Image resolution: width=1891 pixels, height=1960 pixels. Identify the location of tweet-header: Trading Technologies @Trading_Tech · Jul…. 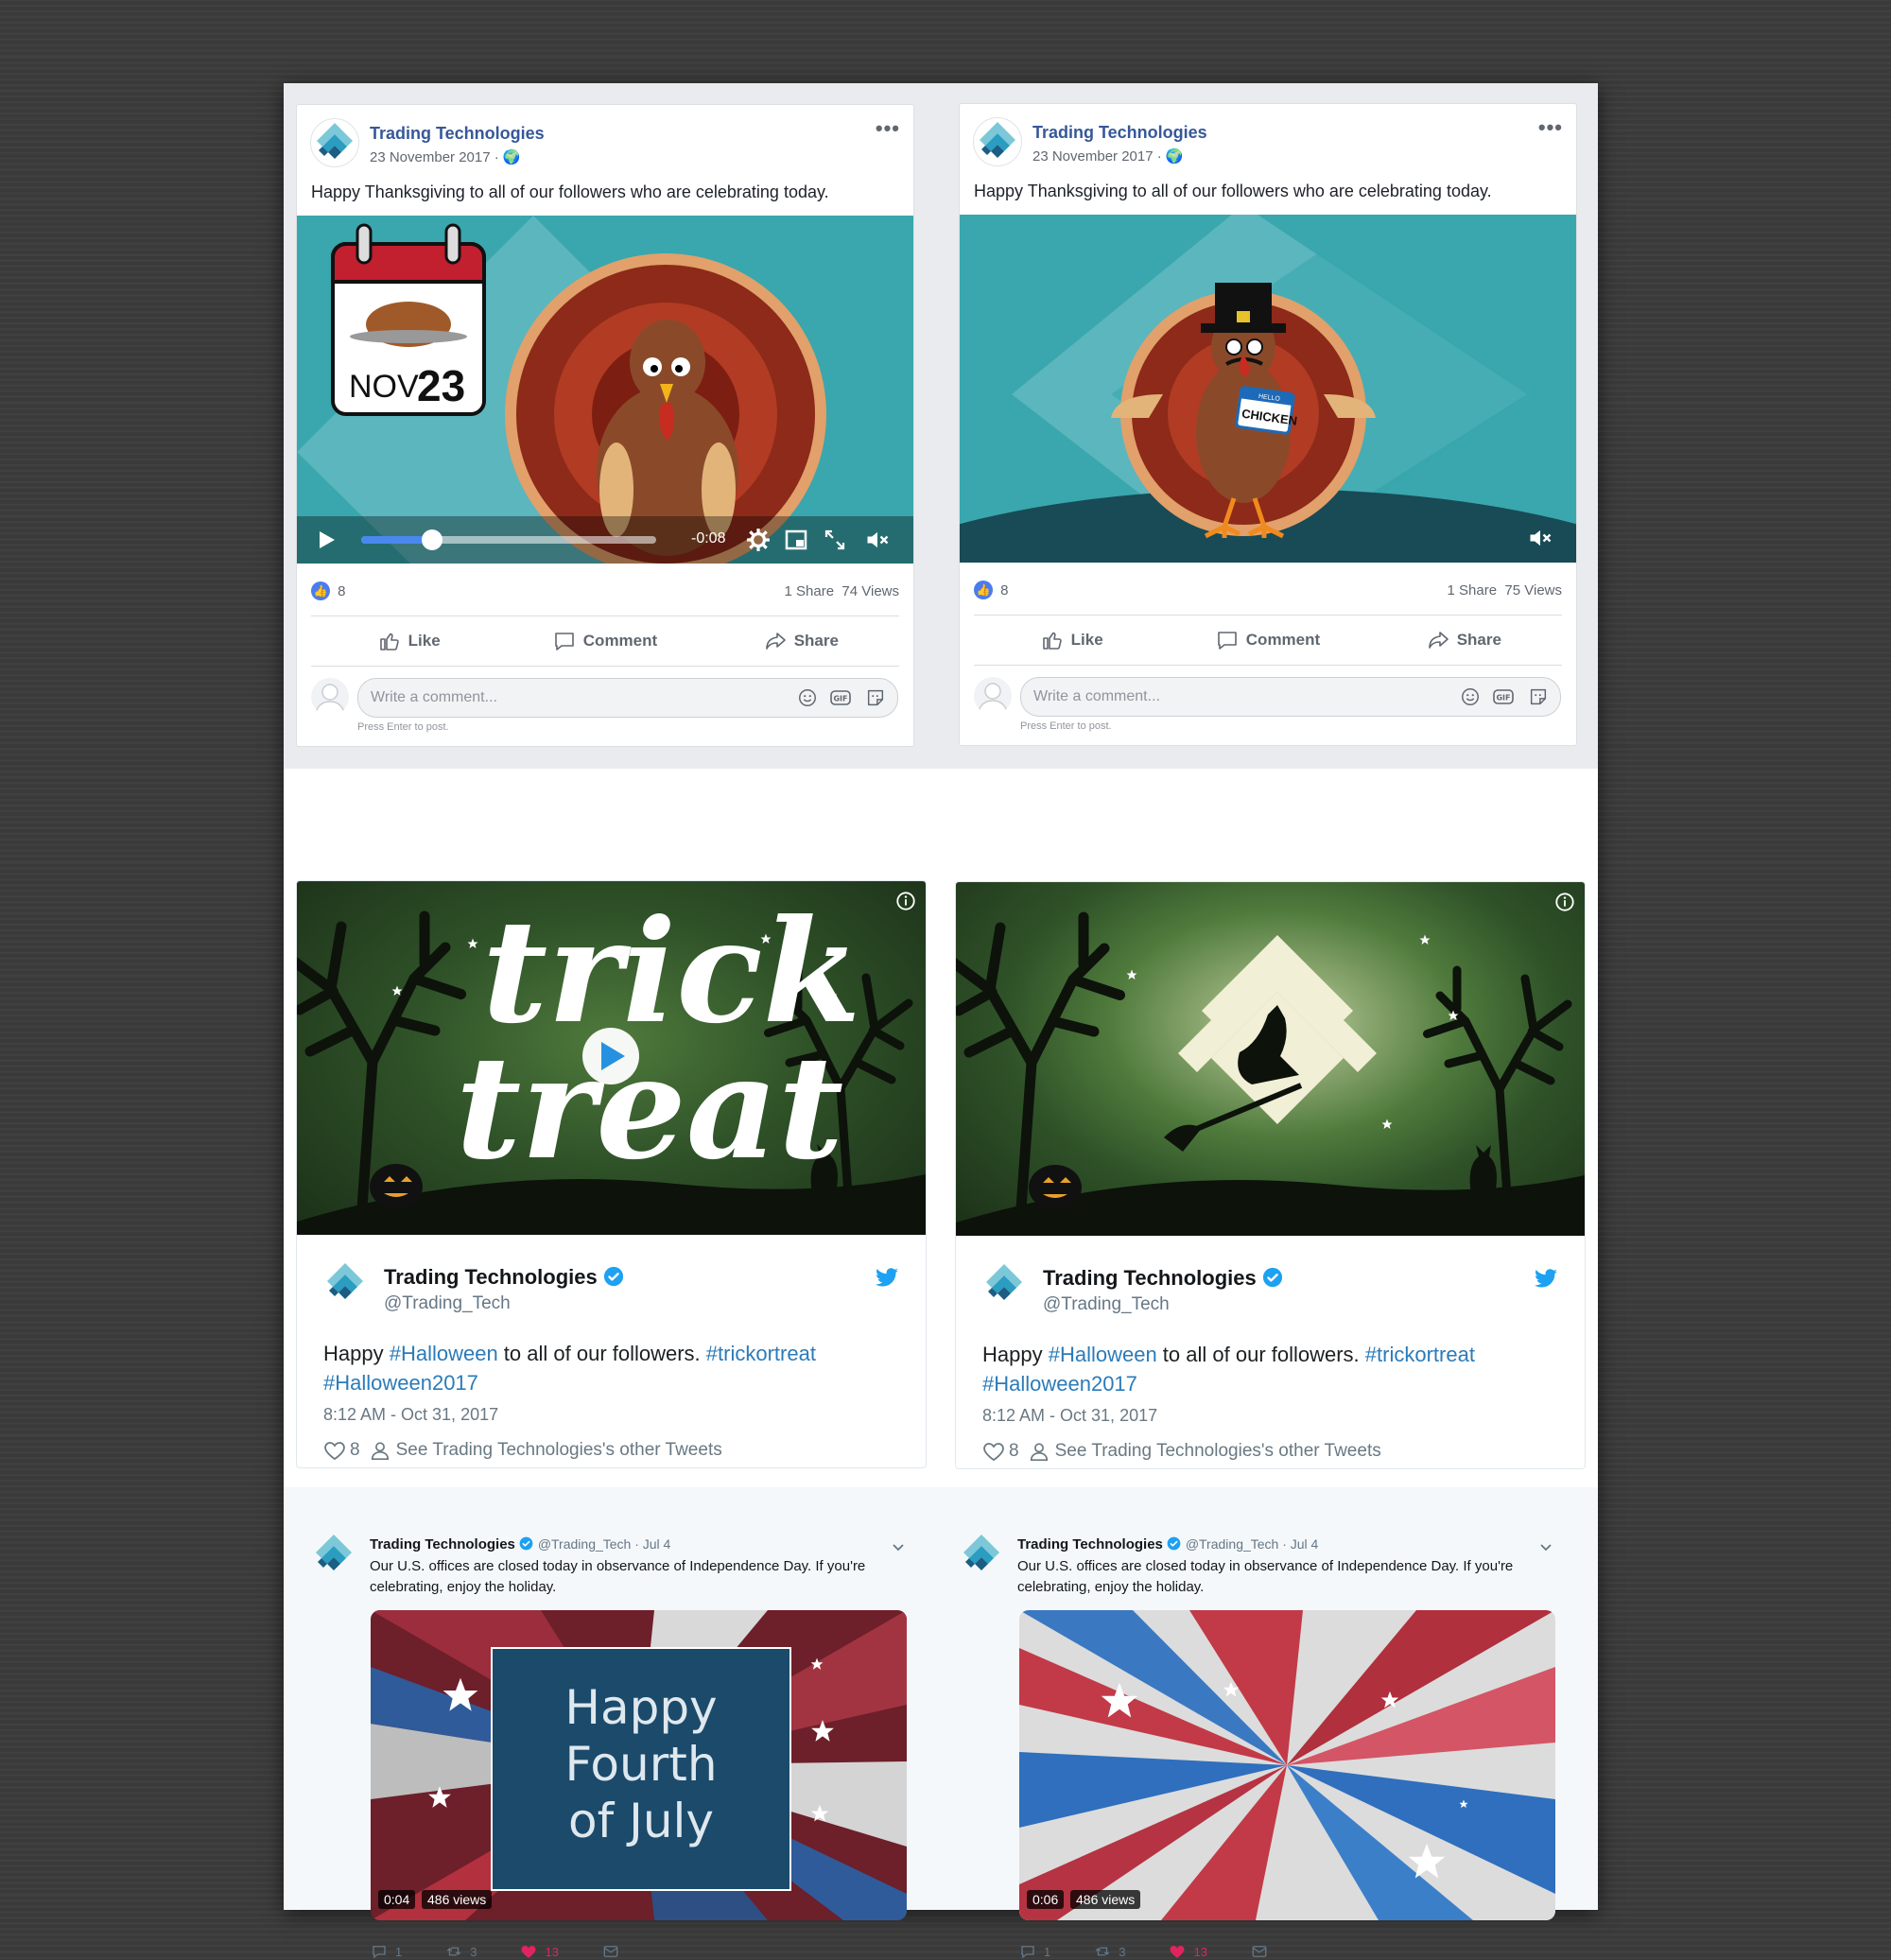
(1167, 1545).